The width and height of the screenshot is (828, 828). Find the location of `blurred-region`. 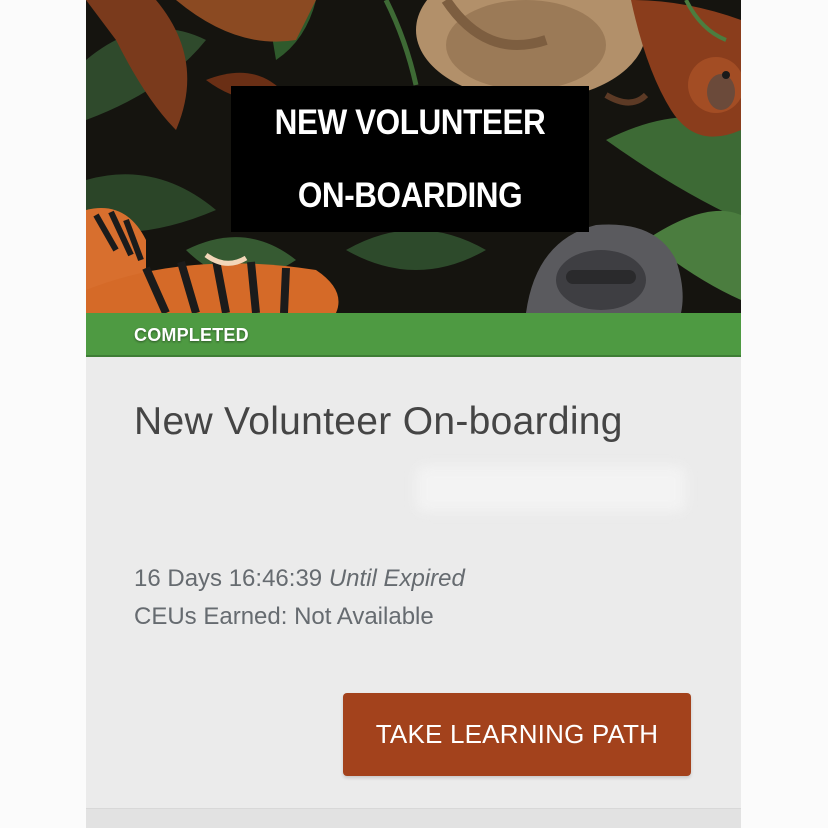

blurred-region is located at coordinates (551, 489).